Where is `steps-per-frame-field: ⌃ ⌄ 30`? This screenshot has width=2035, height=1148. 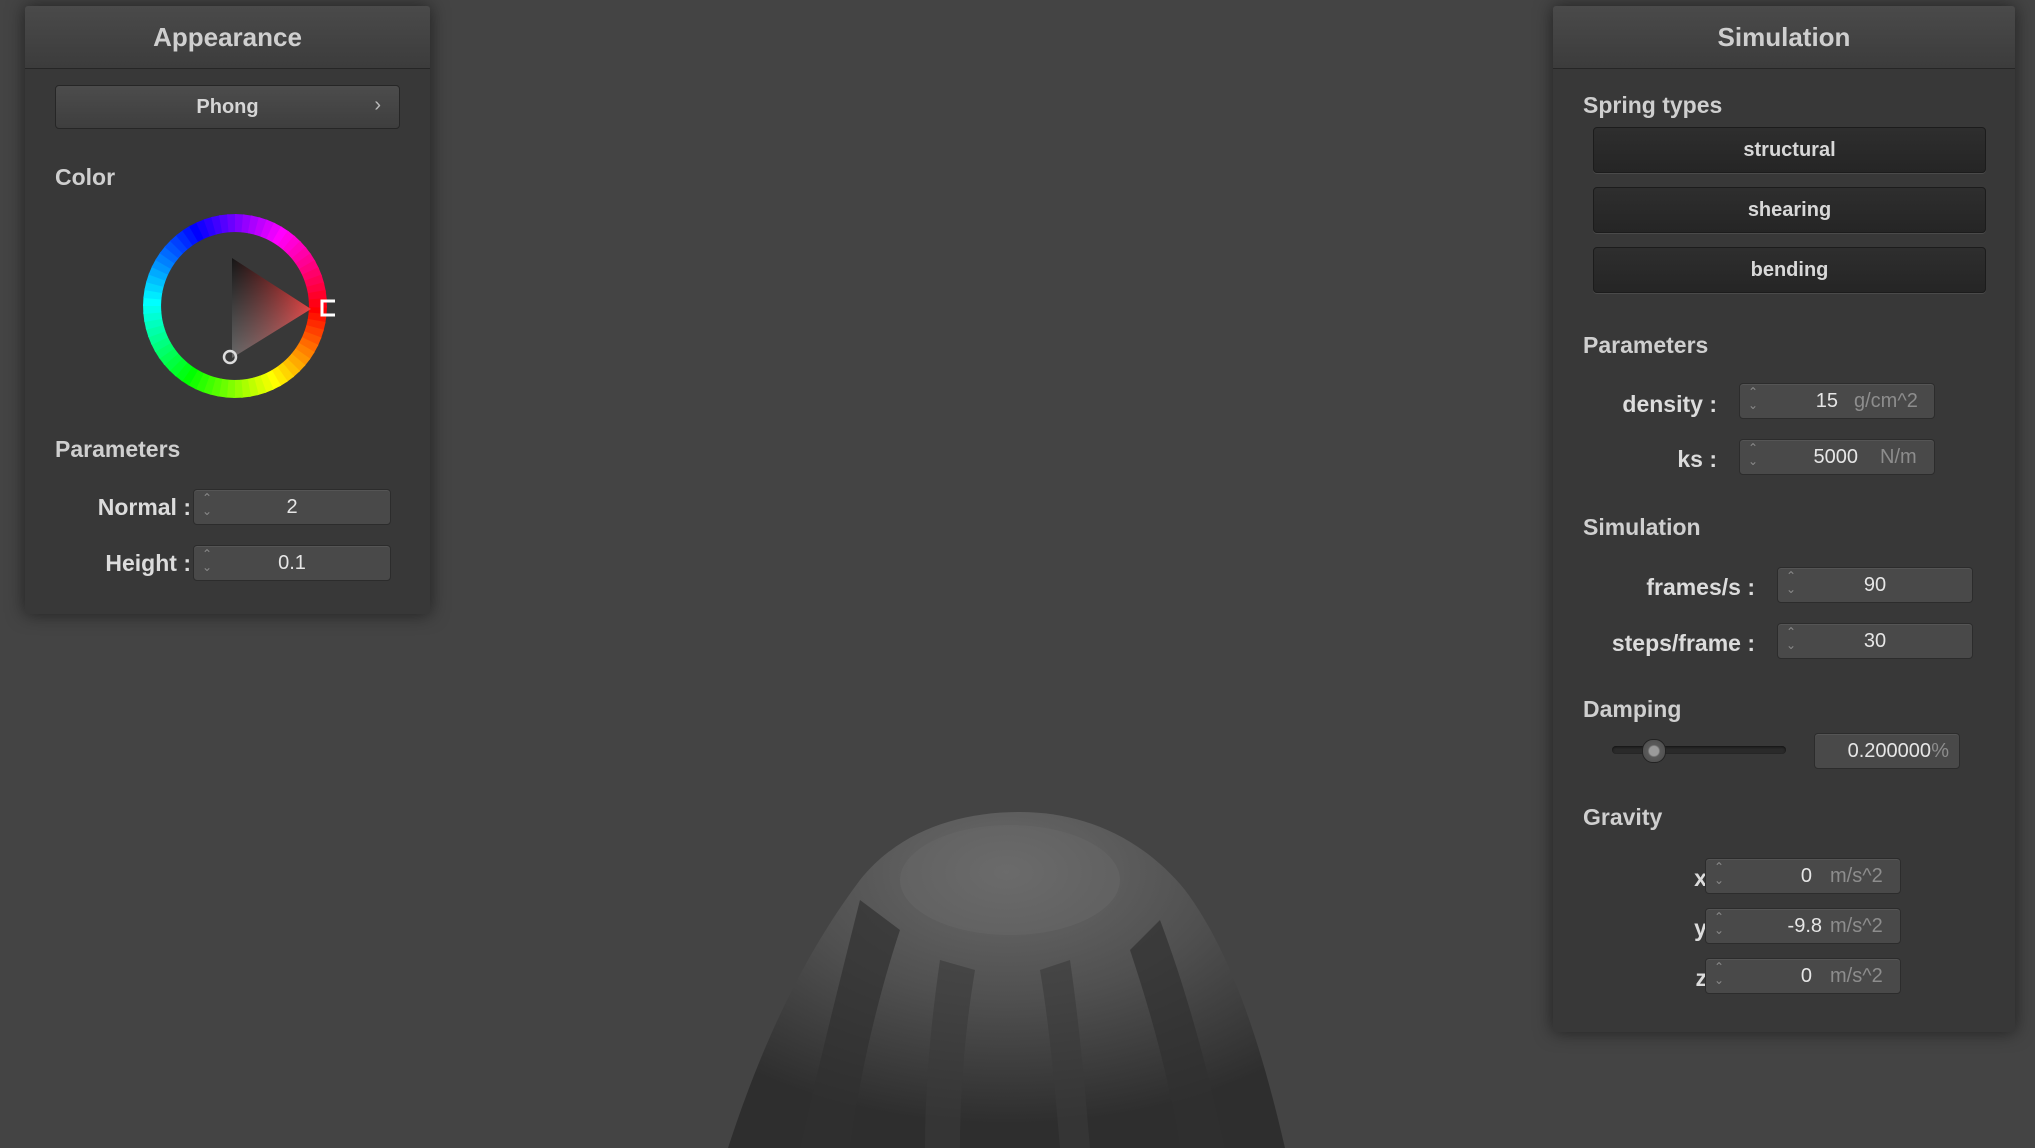 steps-per-frame-field: ⌃ ⌄ 30 is located at coordinates (1875, 641).